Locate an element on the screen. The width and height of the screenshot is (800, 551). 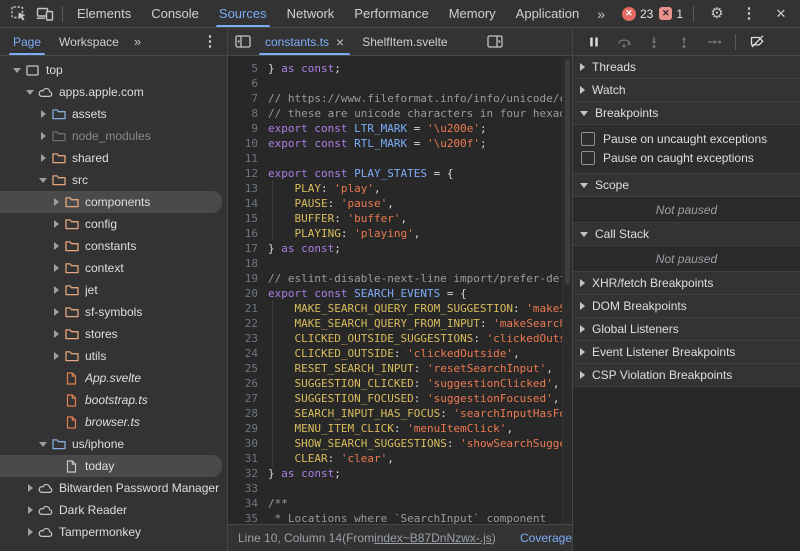
line-number-gutter: 10 is located at coordinates (248, 143).